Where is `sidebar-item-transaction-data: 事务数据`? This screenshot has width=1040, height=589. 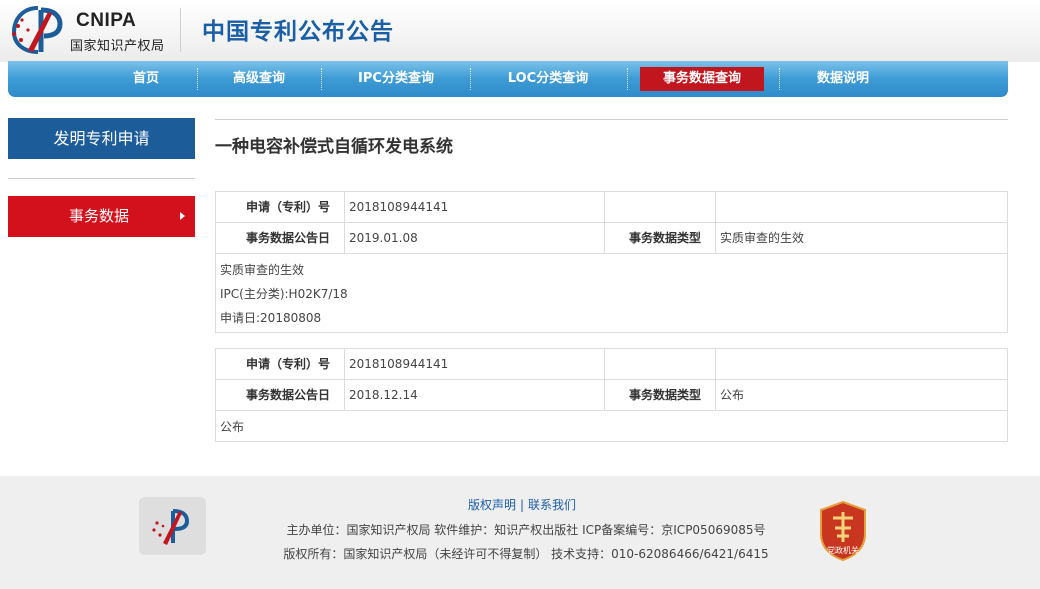
sidebar-item-transaction-data: 事务数据 is located at coordinates (101, 216).